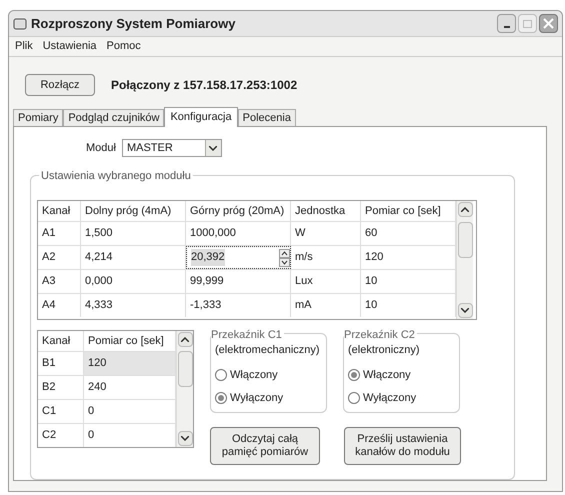 The width and height of the screenshot is (565, 495). Describe the element at coordinates (238, 257) in the screenshot. I see `editing-spinner-field: 20,392` at that location.